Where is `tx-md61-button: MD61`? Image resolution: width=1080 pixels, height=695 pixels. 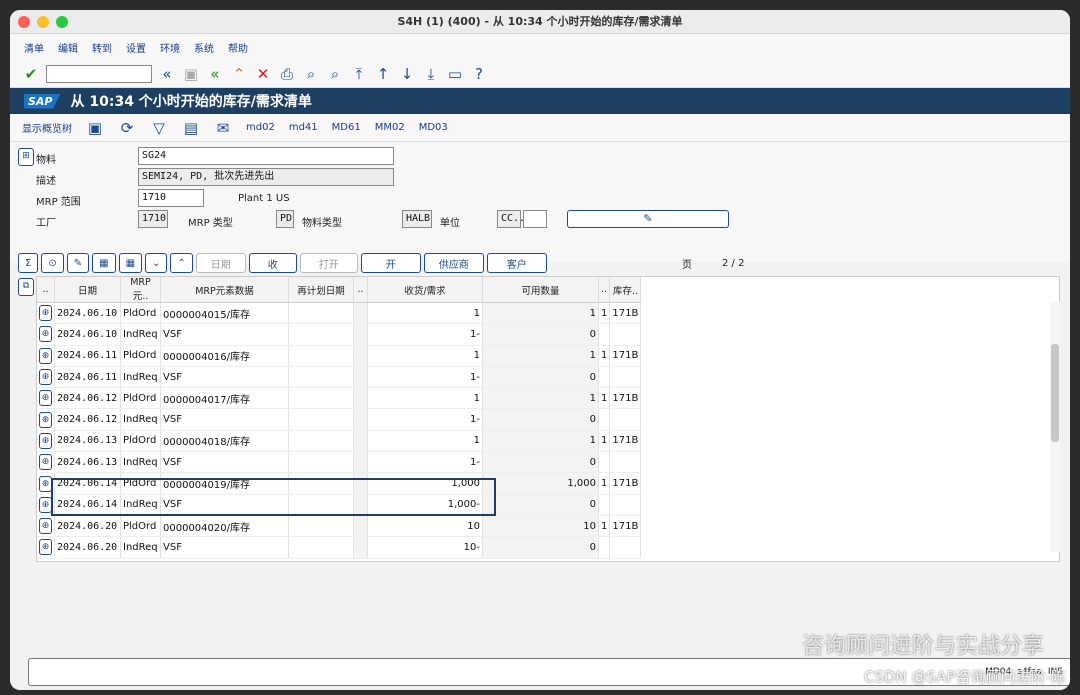 tx-md61-button: MD61 is located at coordinates (346, 127).